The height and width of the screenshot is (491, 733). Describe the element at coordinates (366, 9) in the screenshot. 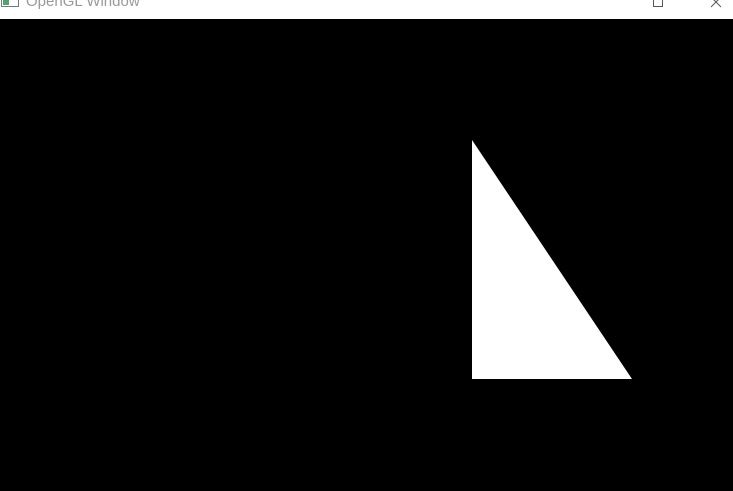

I see `title-bar: OpenGL Window` at that location.